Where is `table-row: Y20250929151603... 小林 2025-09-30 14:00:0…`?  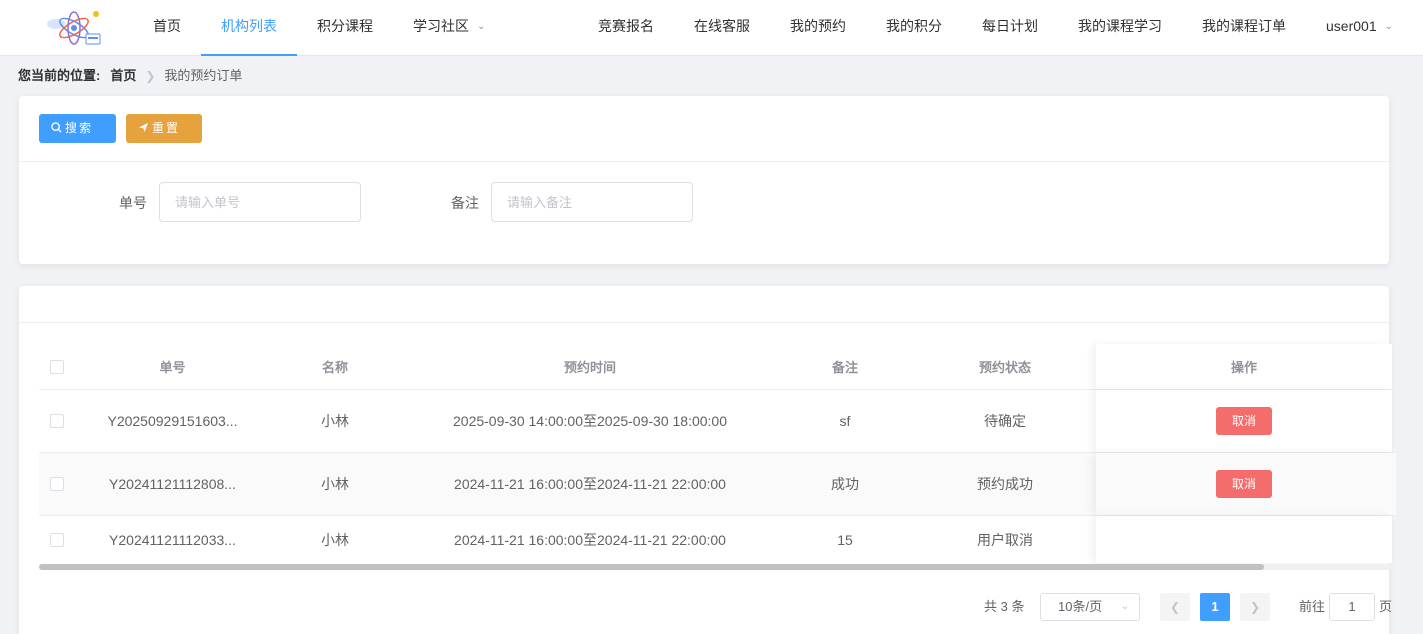 table-row: Y20250929151603... 小林 2025-09-30 14:00:0… is located at coordinates (717, 421).